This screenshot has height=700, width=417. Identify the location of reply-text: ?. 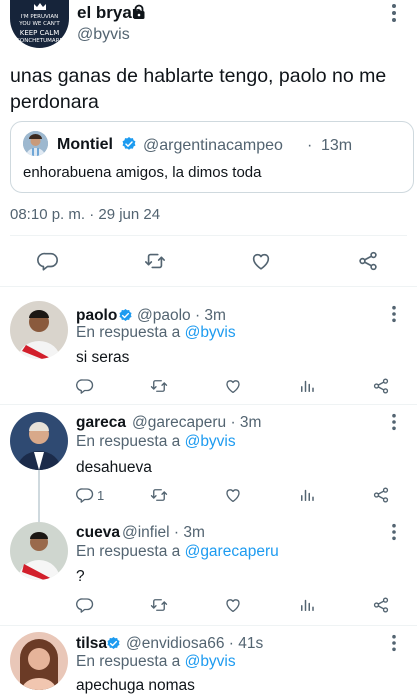
(80, 576).